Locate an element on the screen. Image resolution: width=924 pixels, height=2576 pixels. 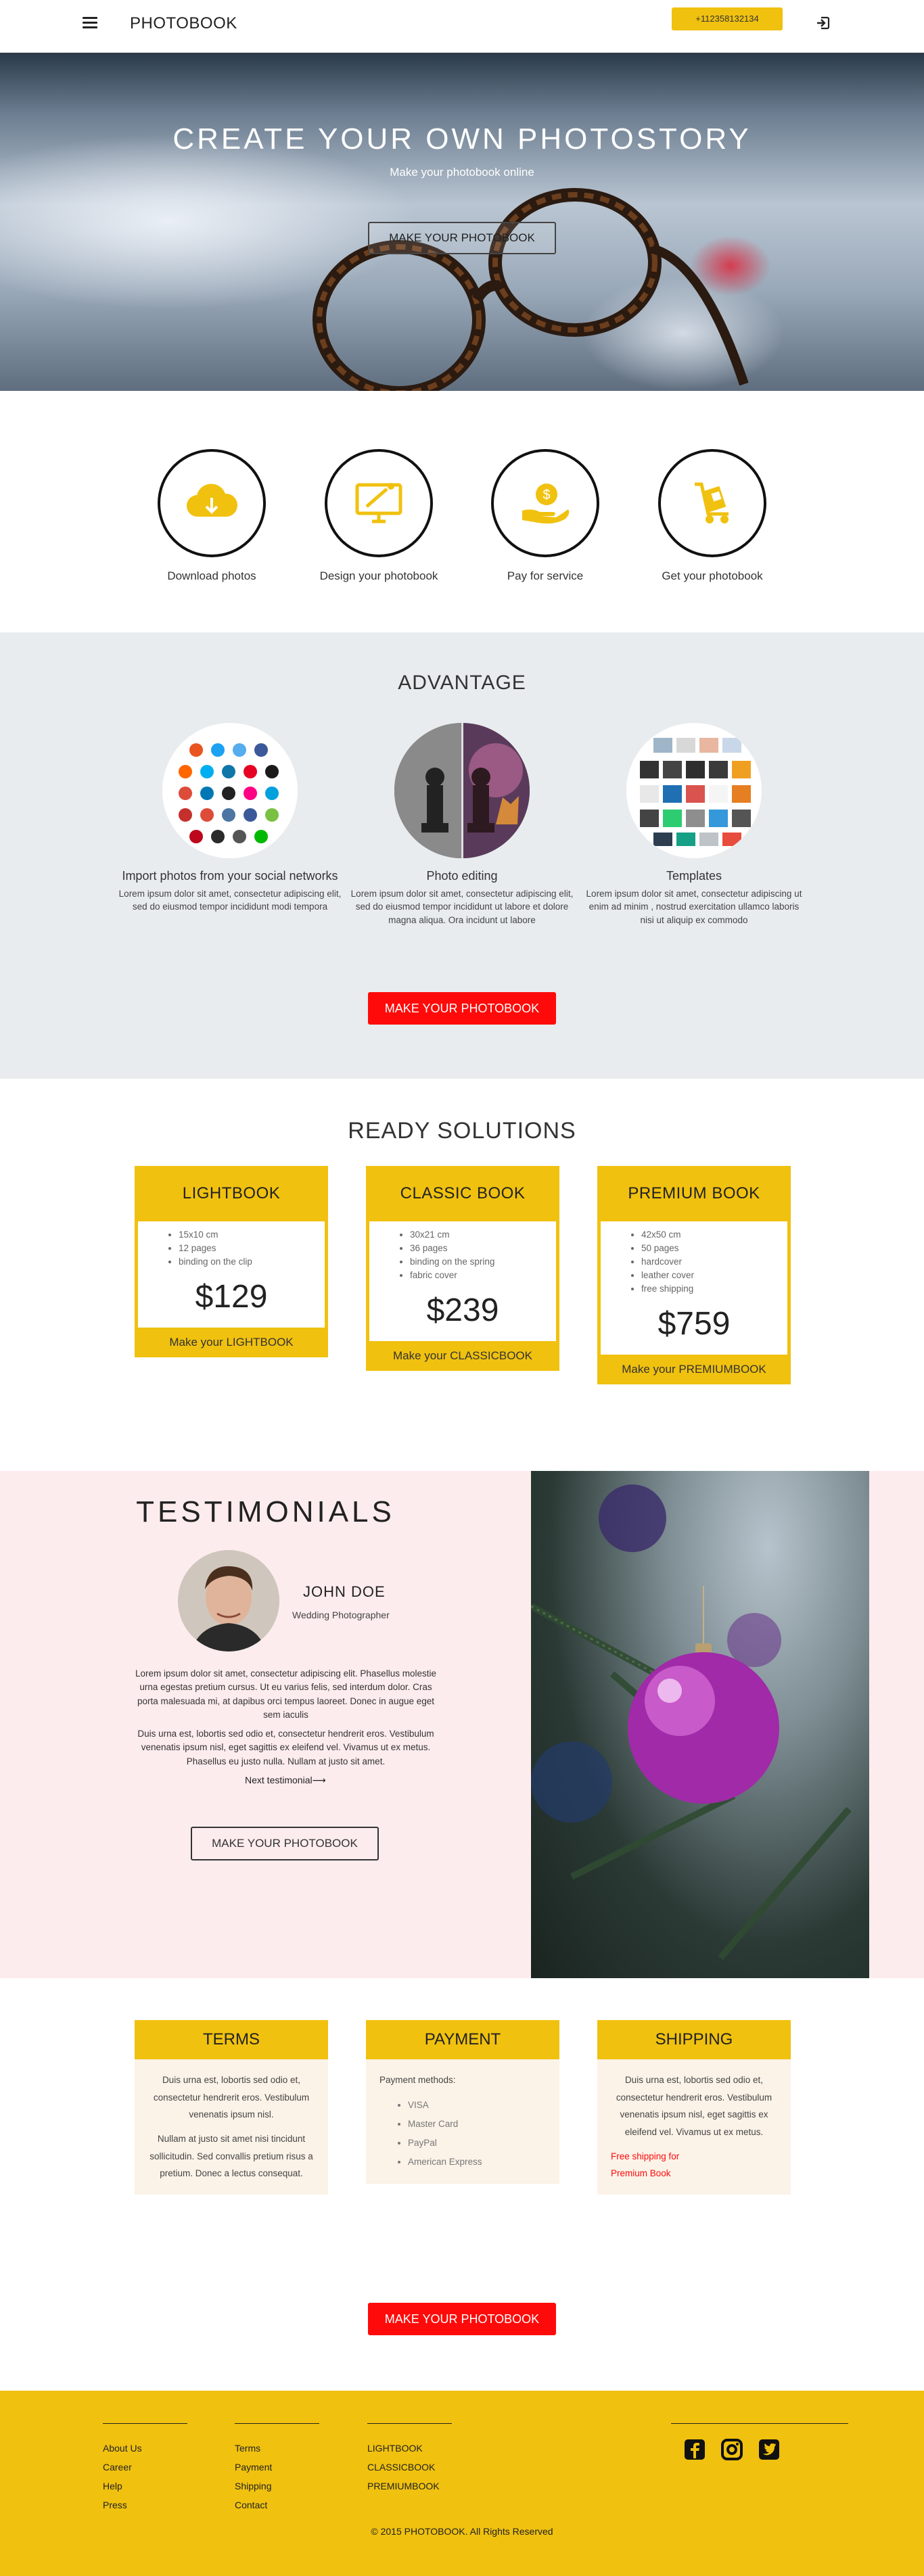
hamburger-menu-icon is located at coordinates (90, 23).